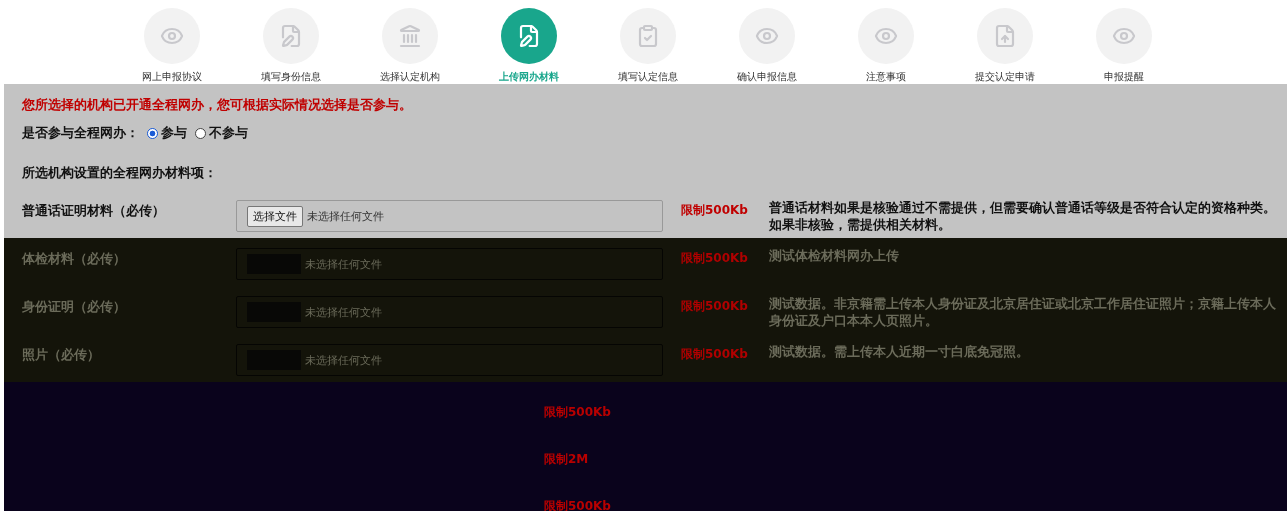 This screenshot has height=511, width=1287. What do you see at coordinates (899, 352) in the screenshot?
I see `material-note: 测试数据。需上传本人近期一寸白底免冠照。` at bounding box center [899, 352].